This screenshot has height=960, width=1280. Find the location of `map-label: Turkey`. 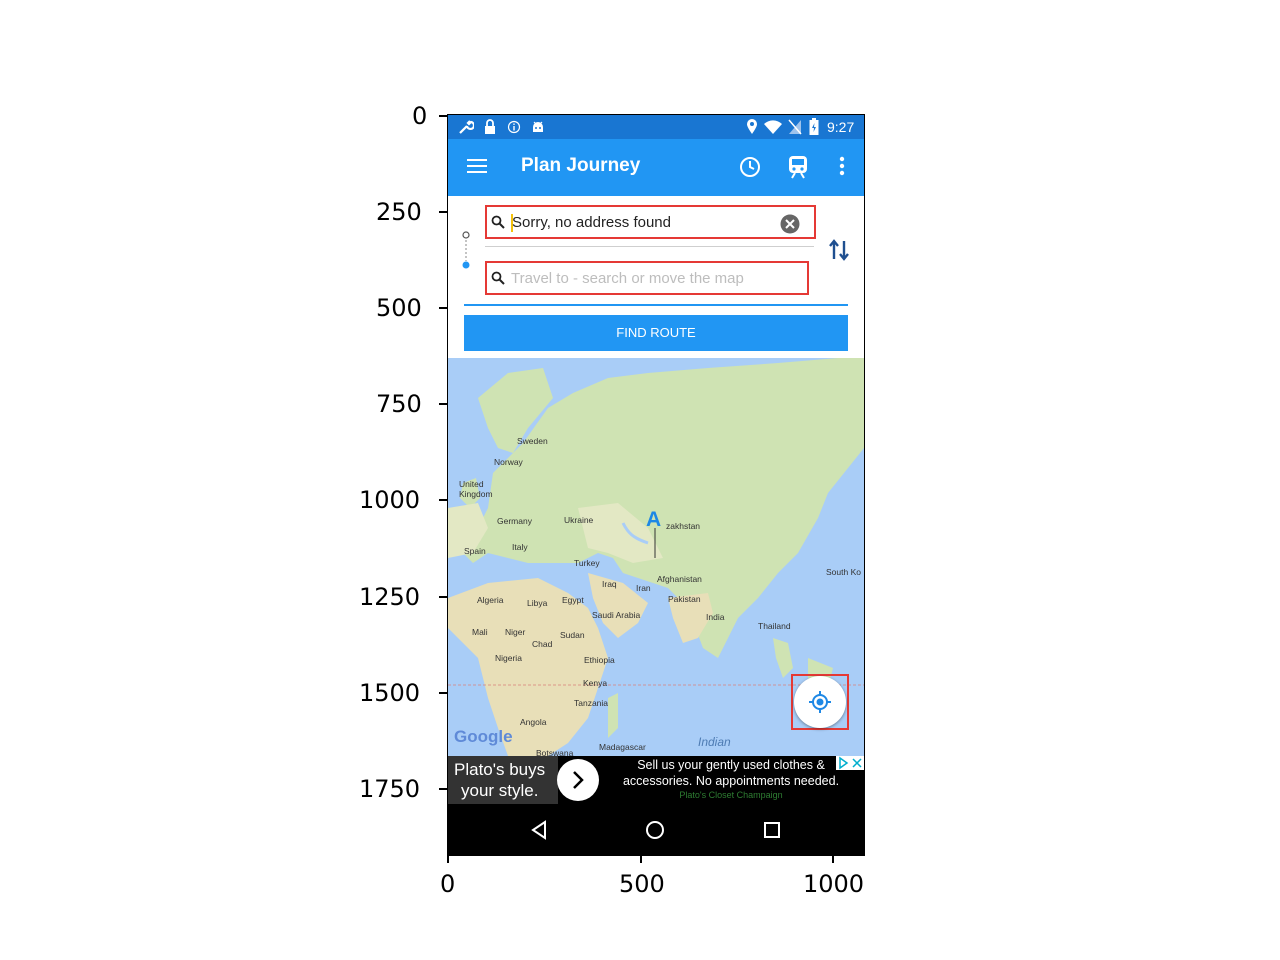

map-label: Turkey is located at coordinates (587, 563).